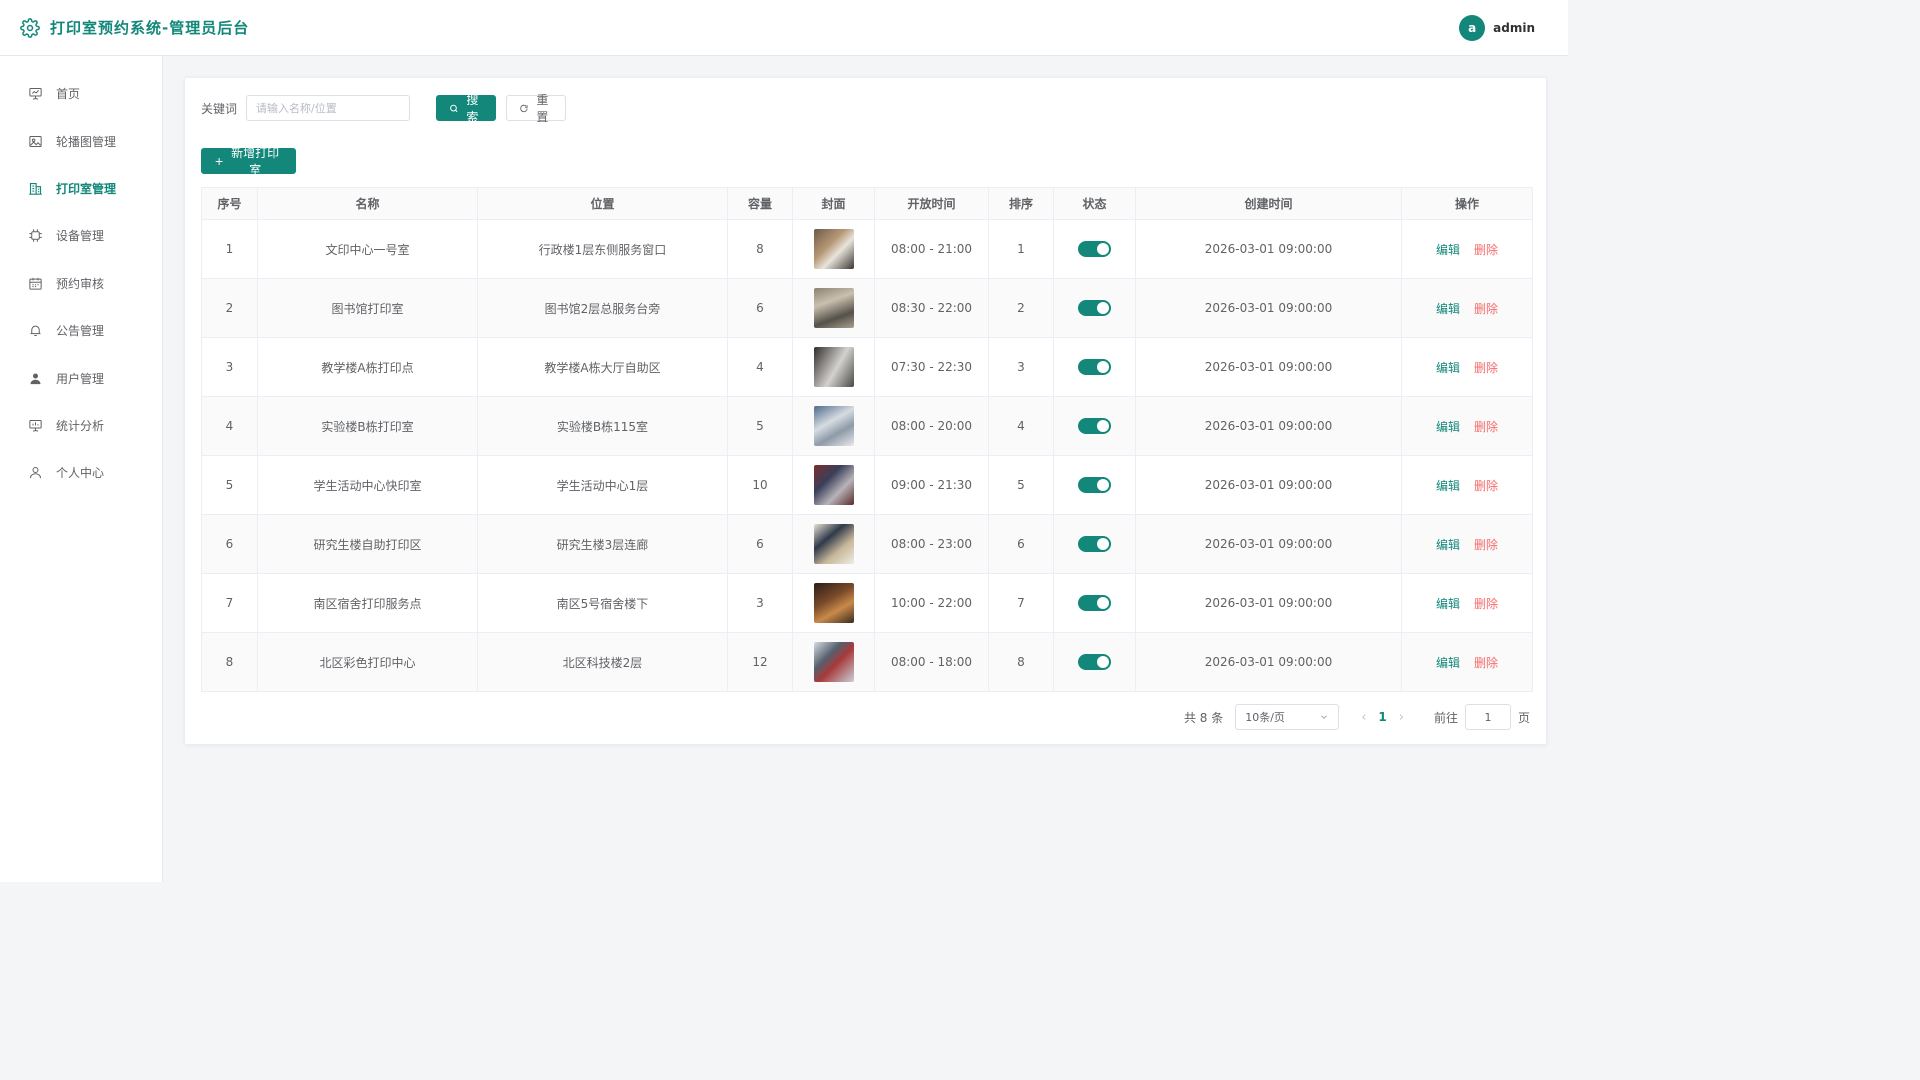 Image resolution: width=1920 pixels, height=1080 pixels. Describe the element at coordinates (1363, 717) in the screenshot. I see `prev-page-icon: ‹` at that location.